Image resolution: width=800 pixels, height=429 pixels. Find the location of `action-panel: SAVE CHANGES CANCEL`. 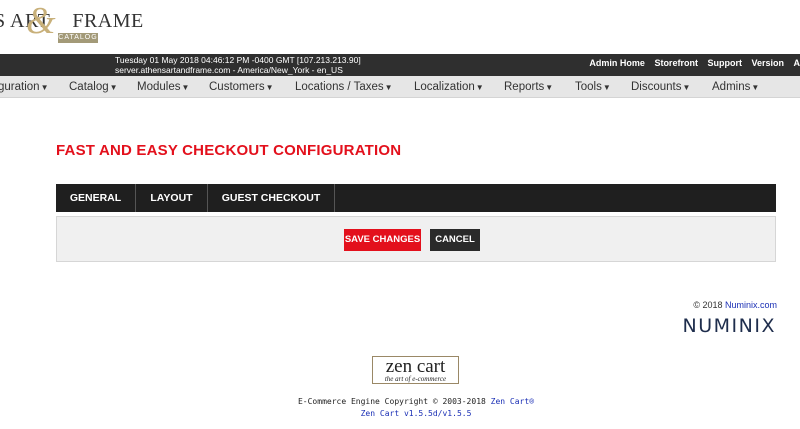

action-panel: SAVE CHANGES CANCEL is located at coordinates (416, 239).